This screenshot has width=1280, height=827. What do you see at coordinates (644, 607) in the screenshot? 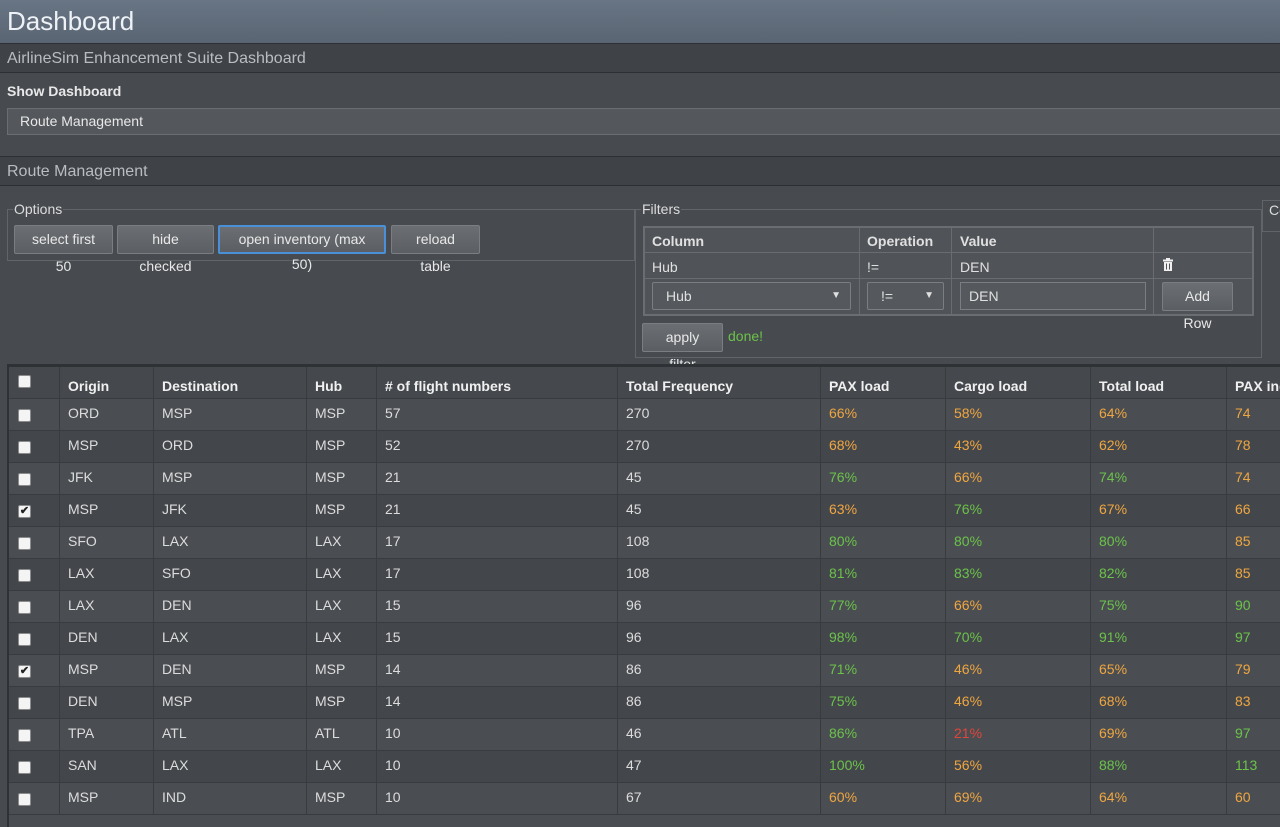
I see `table-row: LAX DEN LAX 15 96 77% 66% 75% 90` at bounding box center [644, 607].